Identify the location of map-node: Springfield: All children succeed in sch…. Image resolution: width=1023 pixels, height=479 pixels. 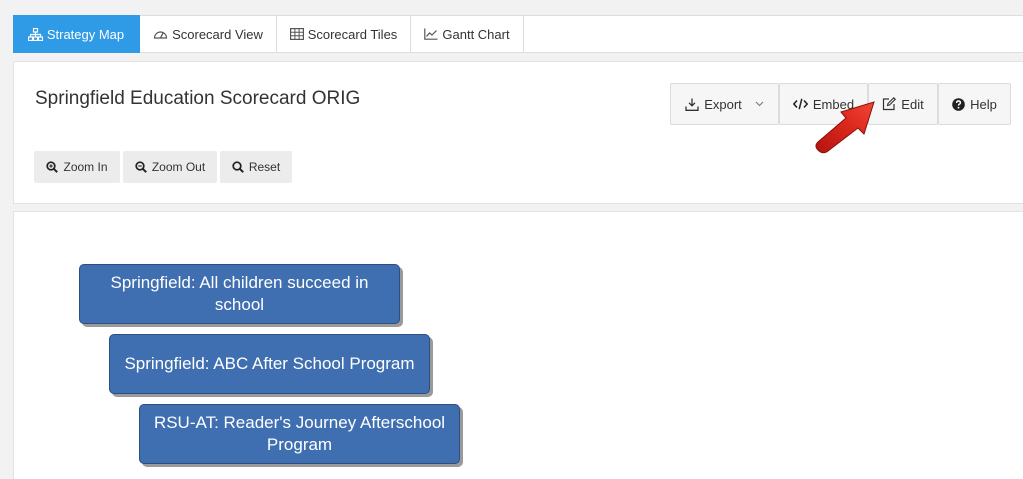
(239, 294).